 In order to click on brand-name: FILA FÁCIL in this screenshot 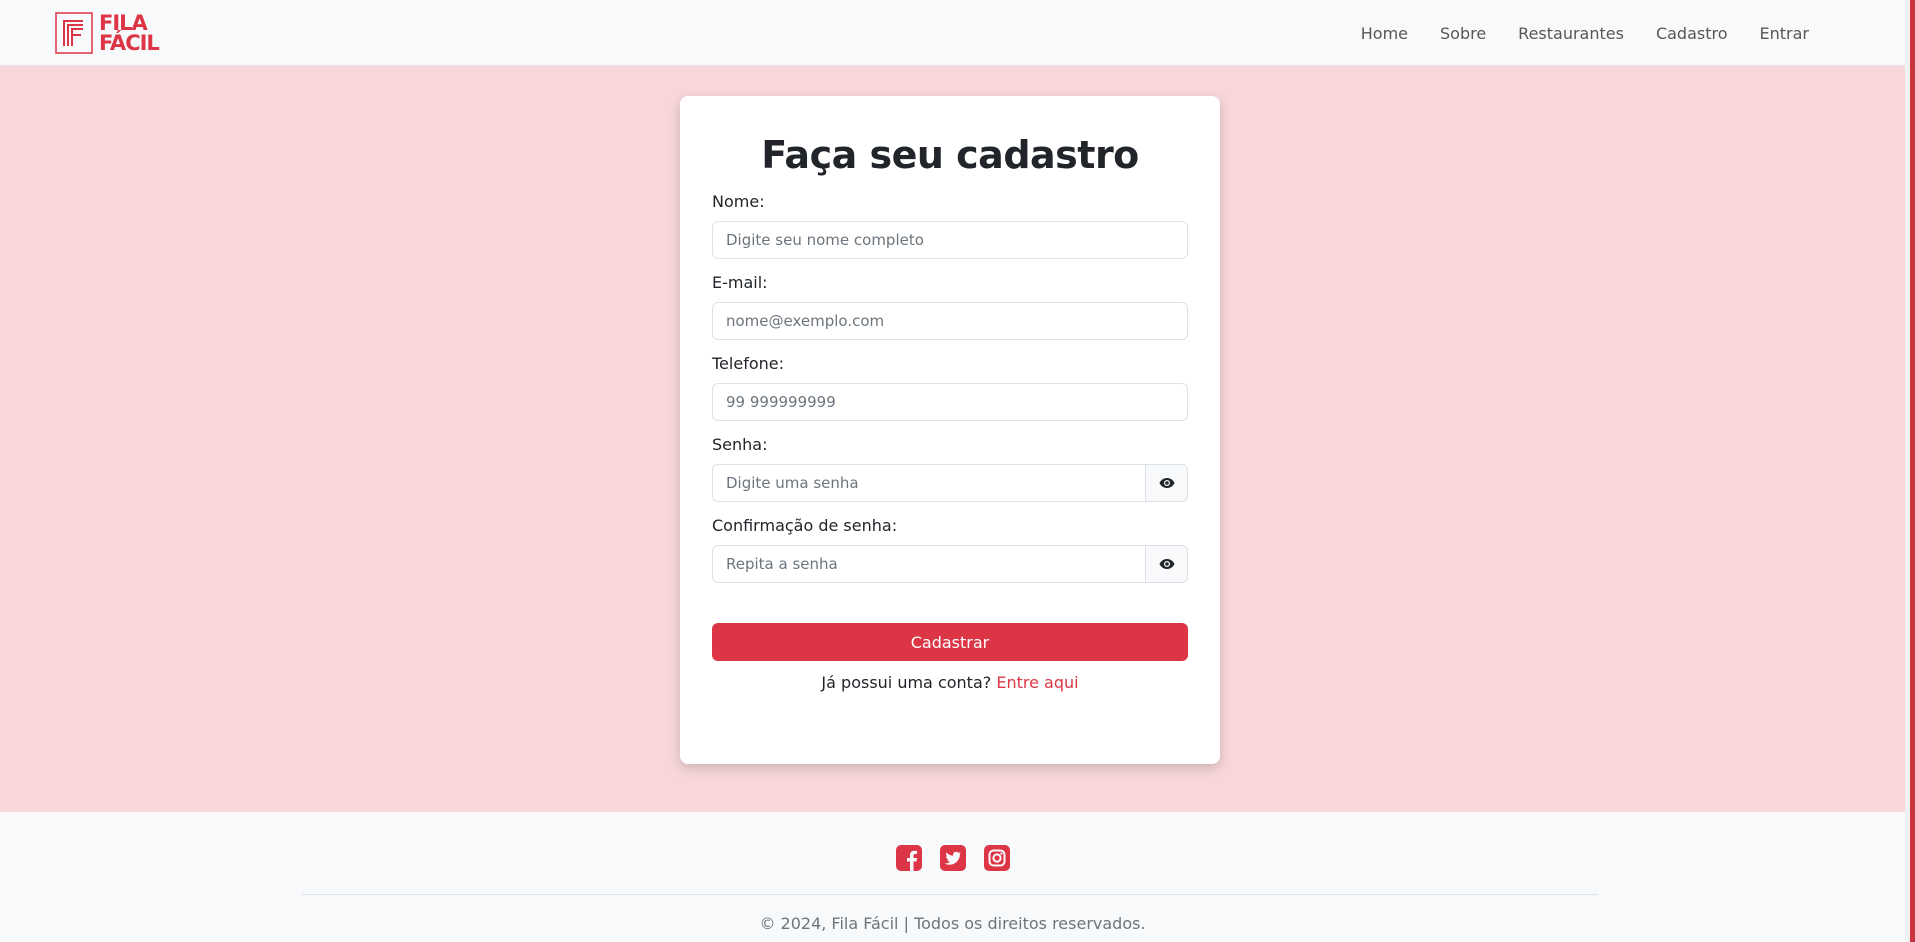, I will do `click(129, 33)`.